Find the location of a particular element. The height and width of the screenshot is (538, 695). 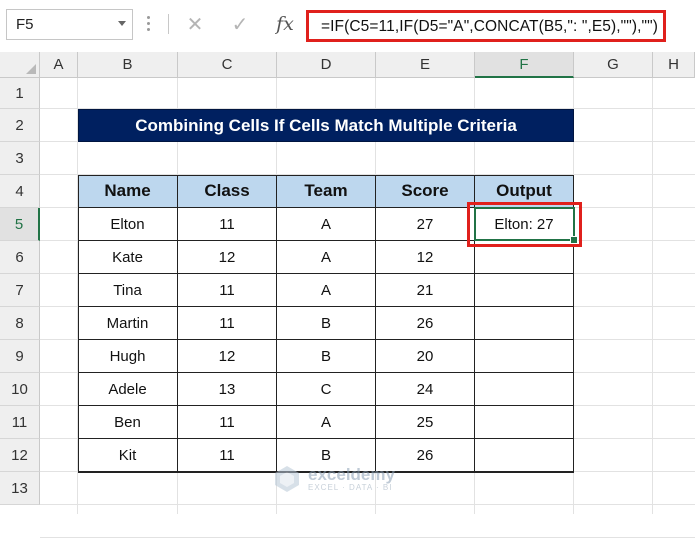

cell-name: Kit is located at coordinates (128, 455).